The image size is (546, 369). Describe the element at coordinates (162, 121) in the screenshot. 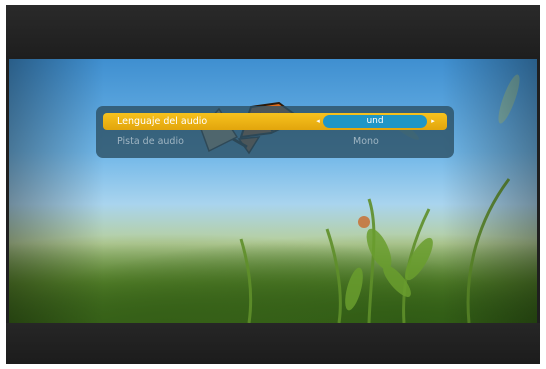

I see `audio-language-label: Lenguaje del audio` at that location.